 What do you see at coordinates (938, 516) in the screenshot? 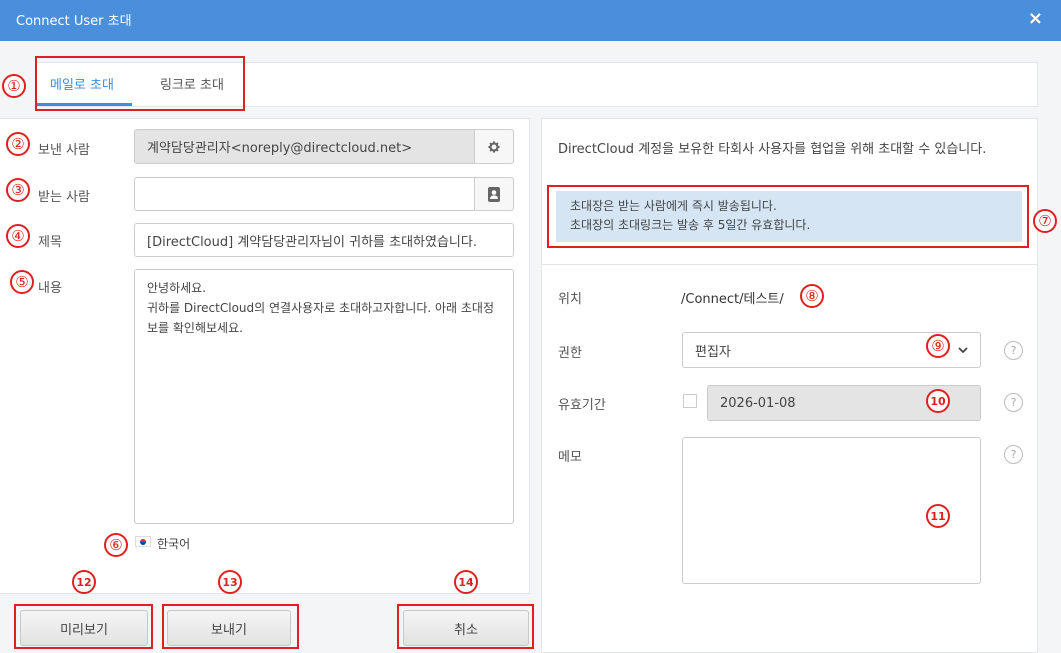
I see `marker-11: 11` at bounding box center [938, 516].